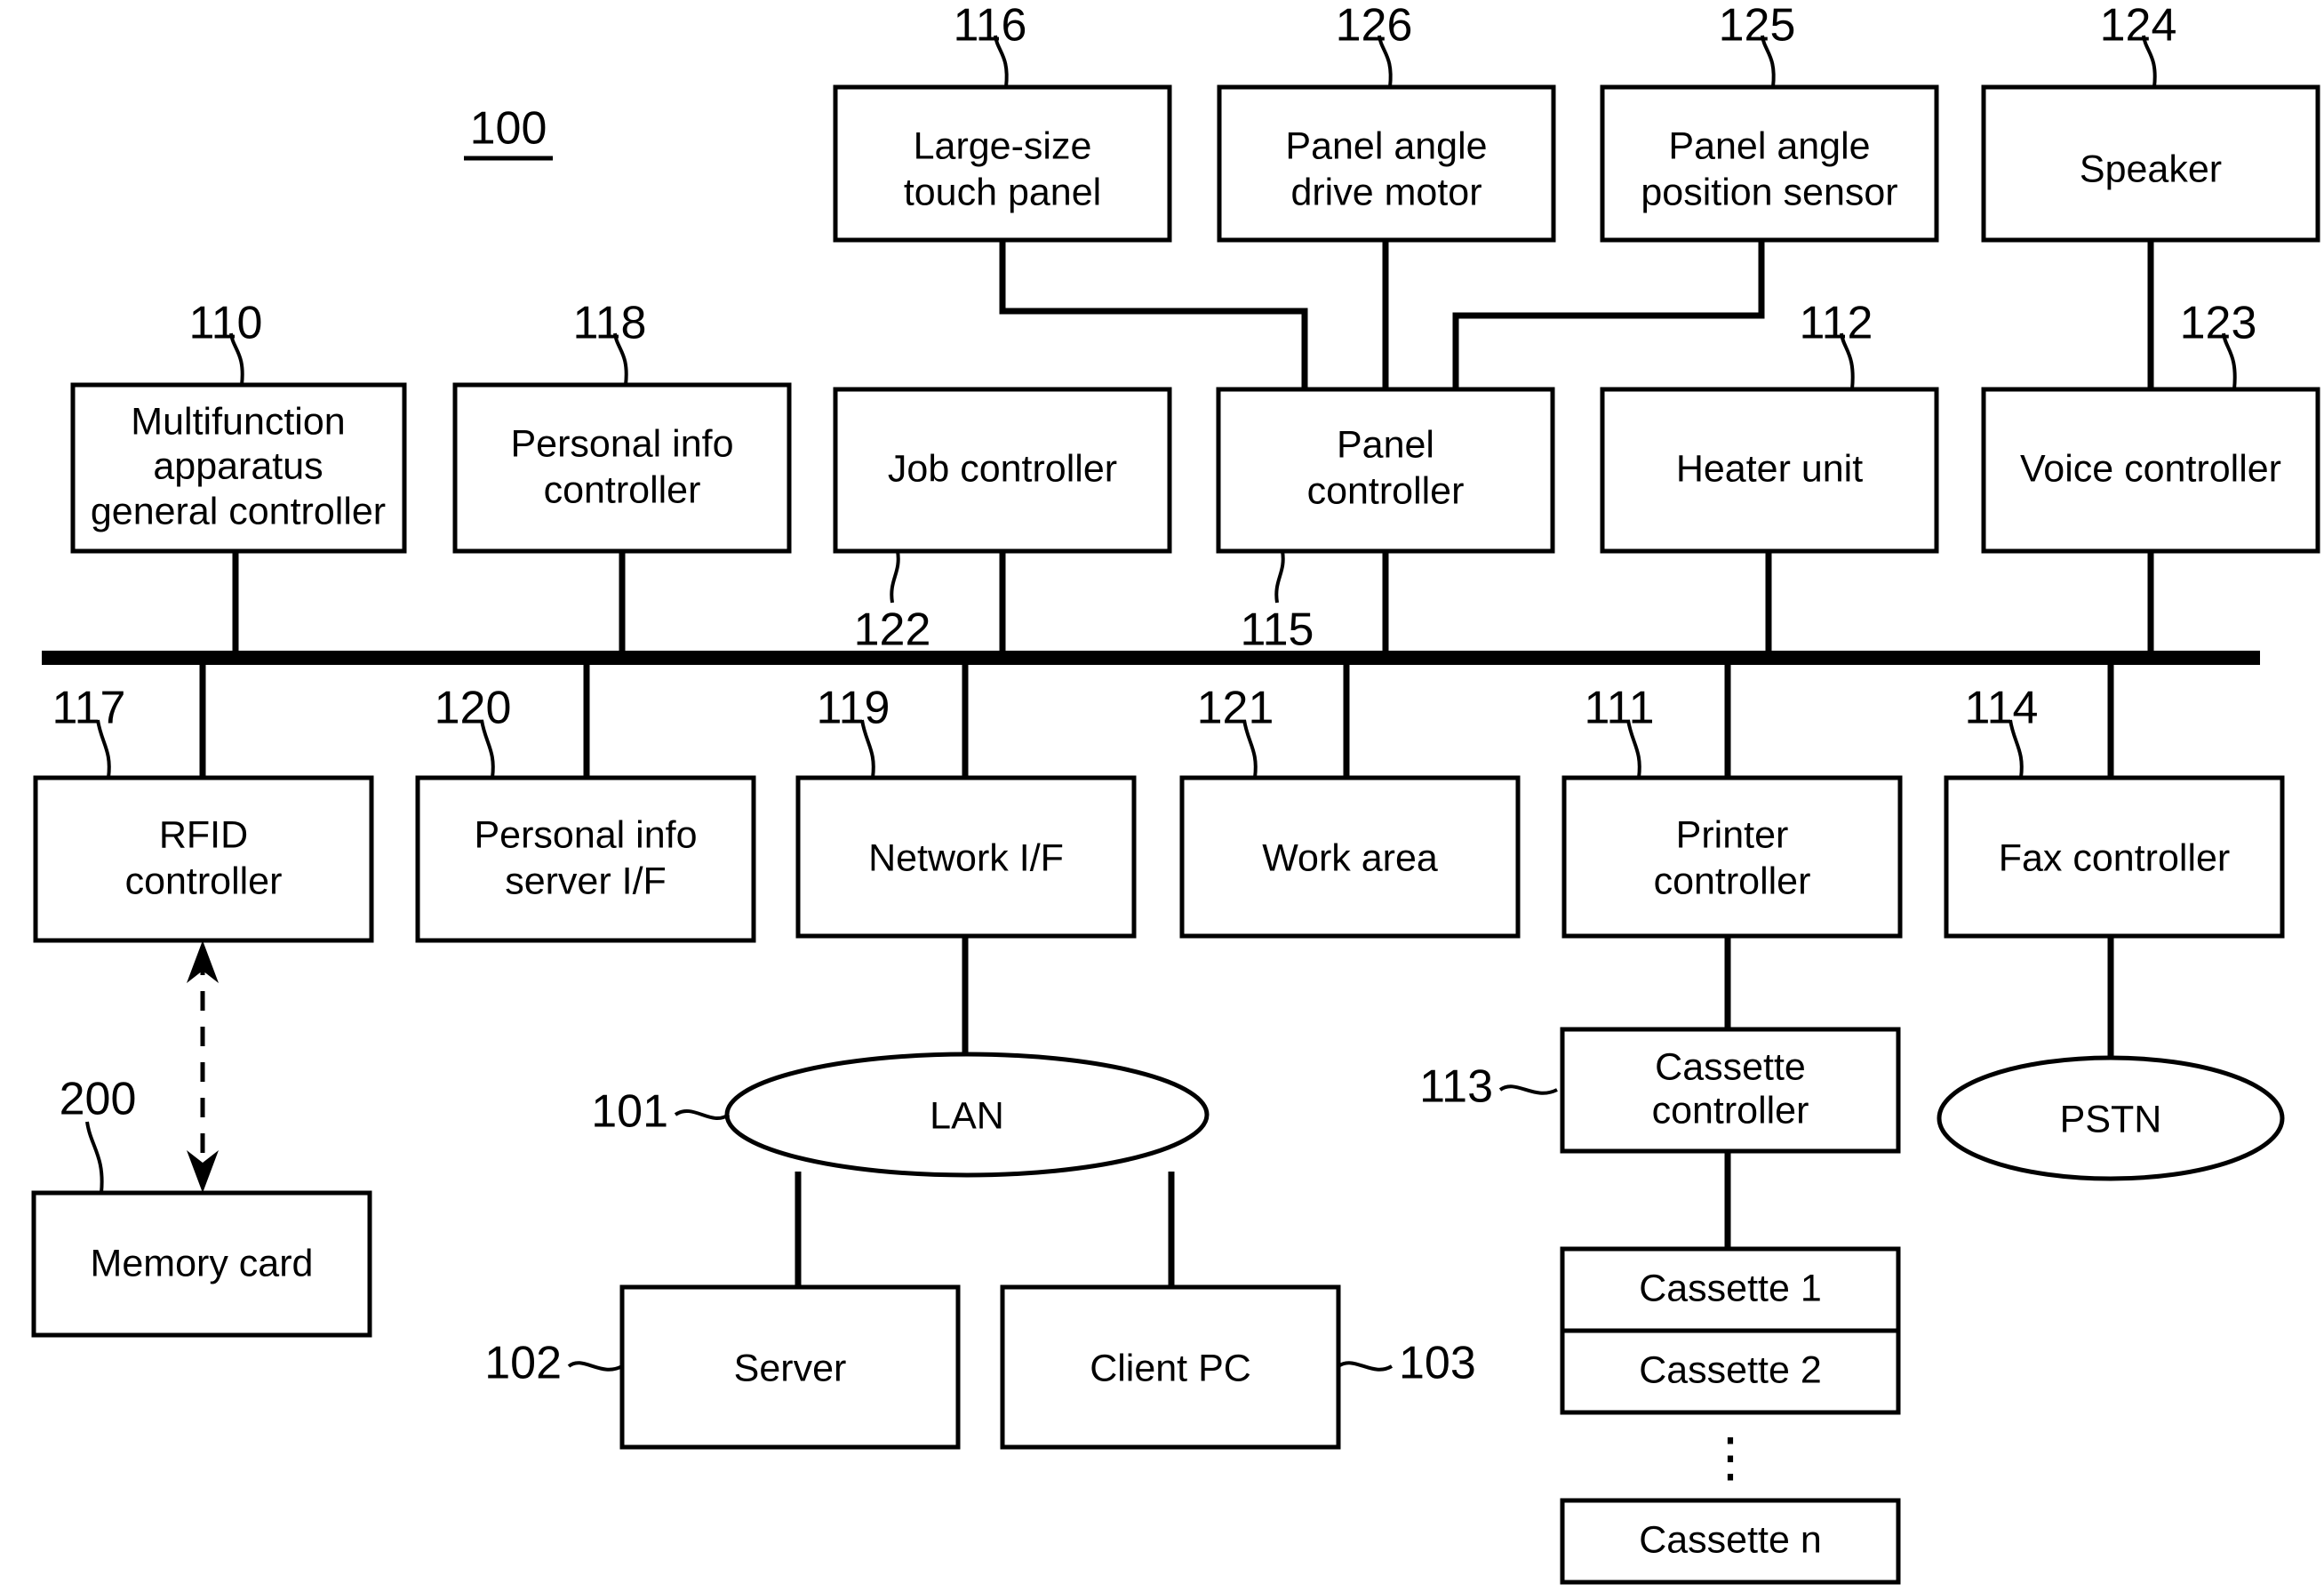 This screenshot has width=2324, height=1592. What do you see at coordinates (203, 961) in the screenshot?
I see `arrowhead-up-rfid` at bounding box center [203, 961].